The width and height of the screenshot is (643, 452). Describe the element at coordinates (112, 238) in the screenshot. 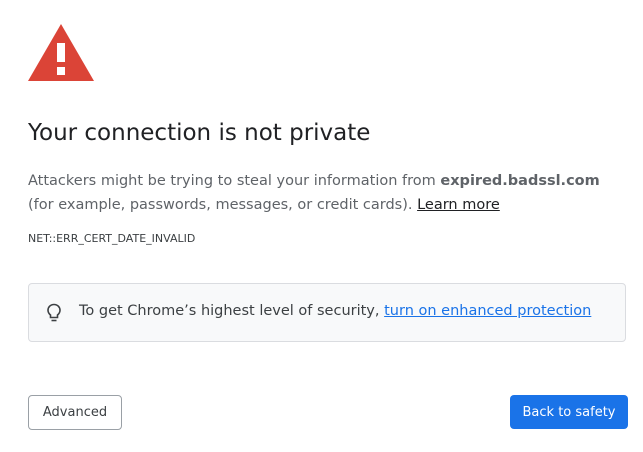

I see `error-code: NET::ERR_CERT_DATE_INVALID` at that location.